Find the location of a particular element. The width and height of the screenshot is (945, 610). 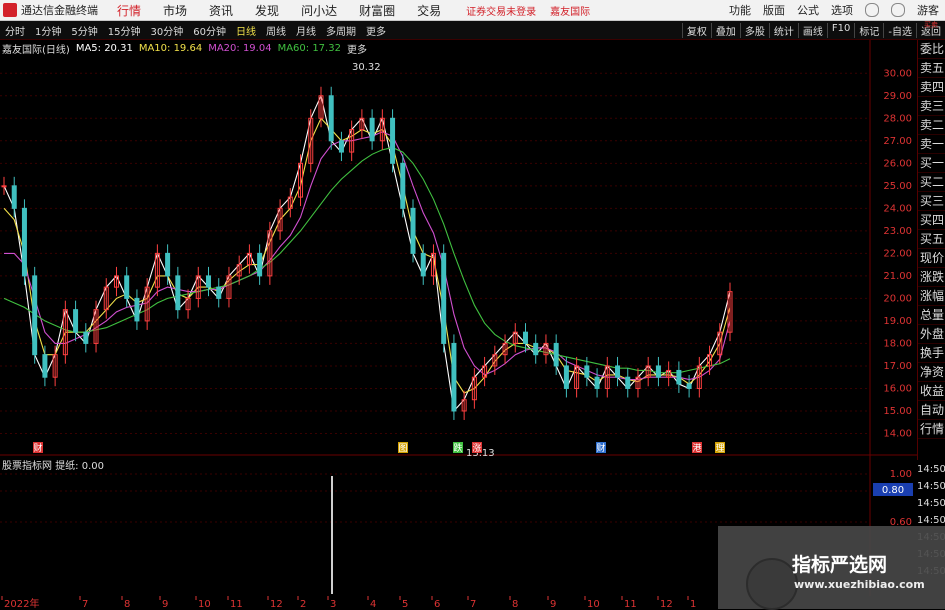

quote-field-20: 行情 is located at coordinates (931, 429).